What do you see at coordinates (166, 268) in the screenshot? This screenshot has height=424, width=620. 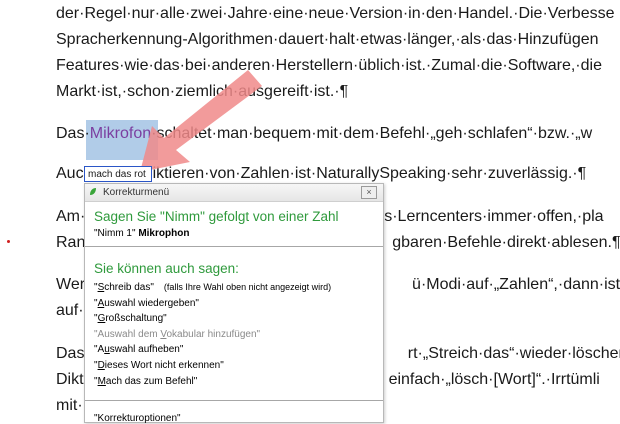 I see `also-heading: Sie können auch sagen:` at bounding box center [166, 268].